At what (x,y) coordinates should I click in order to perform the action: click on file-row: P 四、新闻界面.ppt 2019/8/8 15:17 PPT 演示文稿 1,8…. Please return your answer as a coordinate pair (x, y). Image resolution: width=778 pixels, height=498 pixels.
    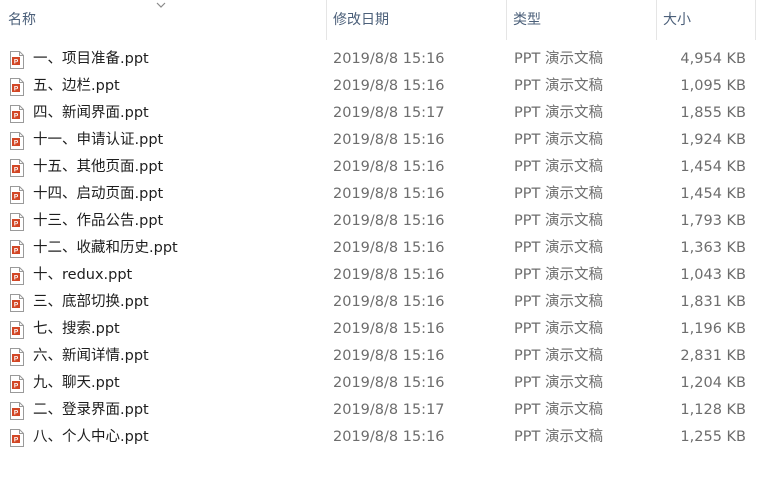
    Looking at the image, I should click on (389, 113).